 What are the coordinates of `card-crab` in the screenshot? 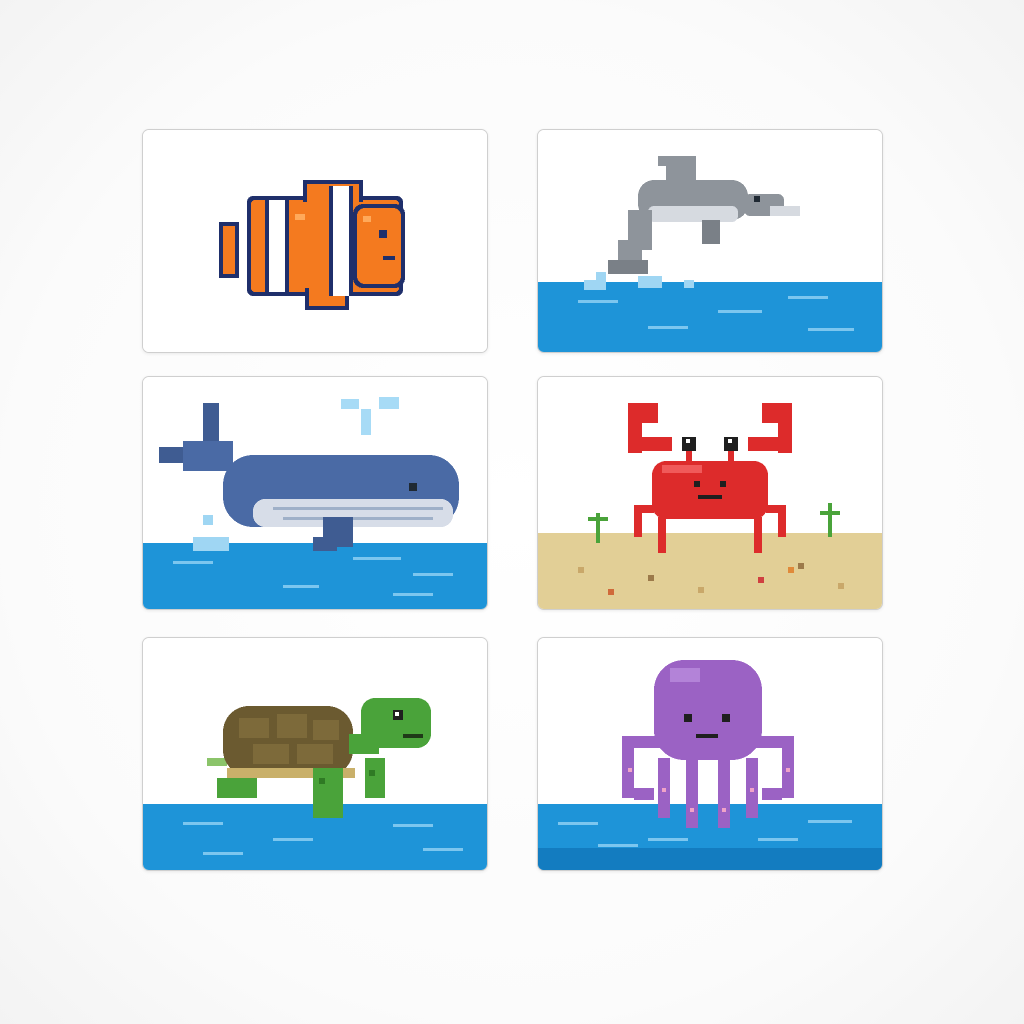 It's located at (710, 493).